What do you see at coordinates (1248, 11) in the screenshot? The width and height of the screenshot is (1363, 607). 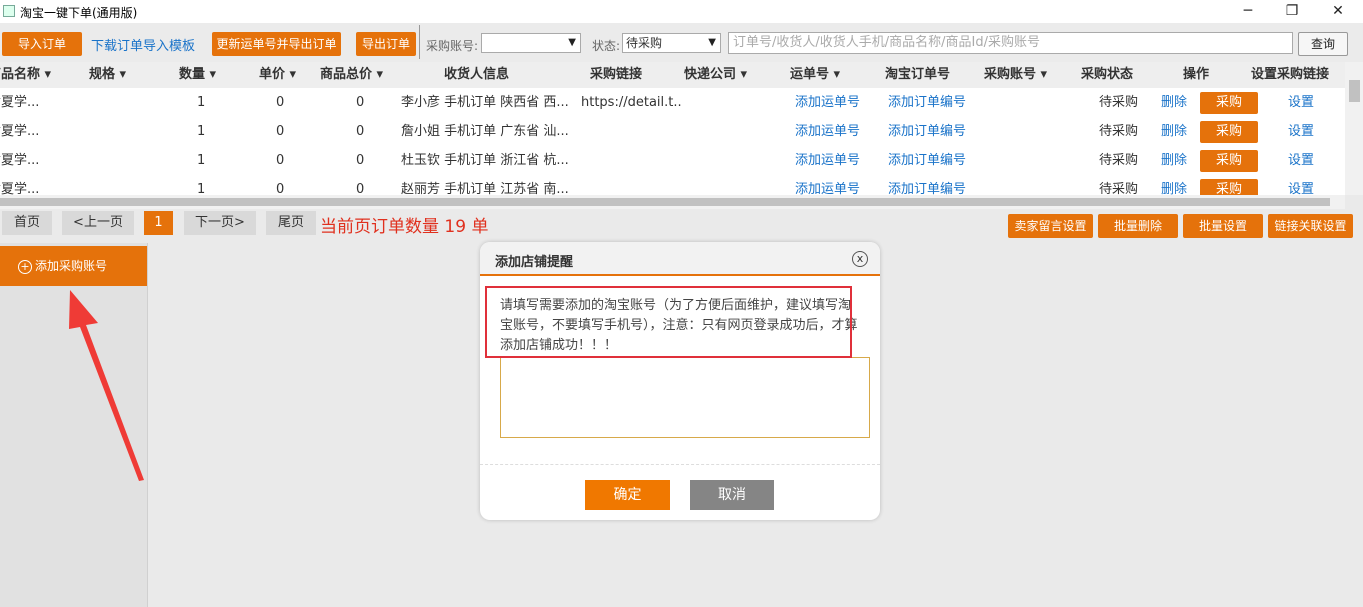 I see `minimize-button: ─` at bounding box center [1248, 11].